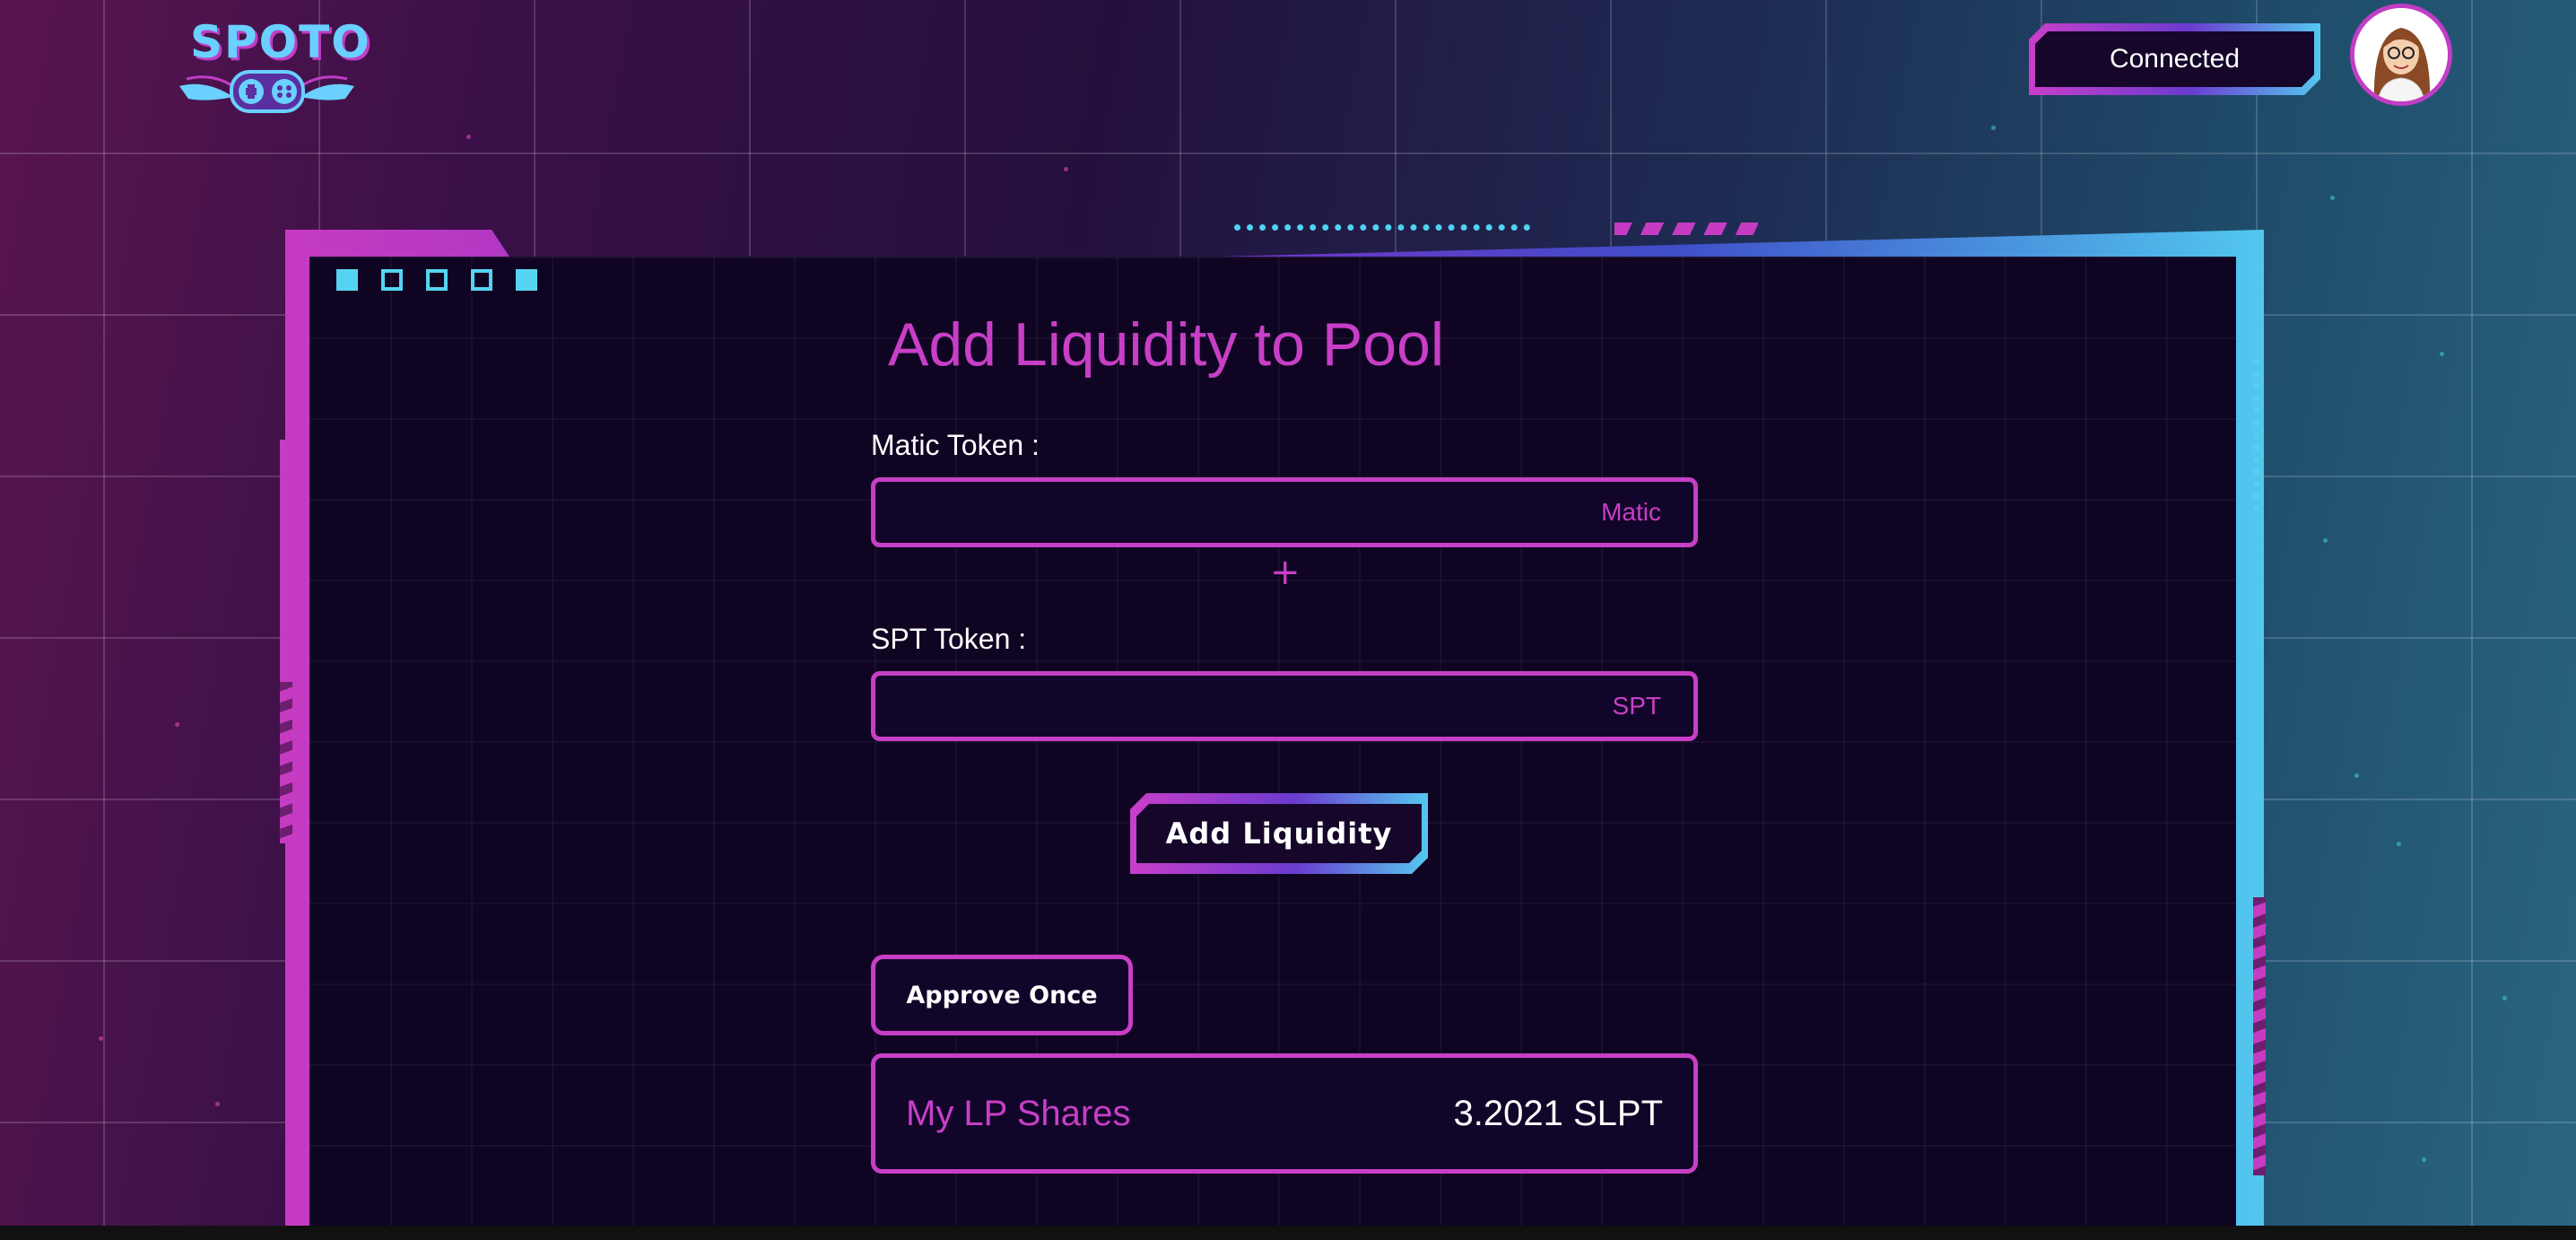 This screenshot has height=1240, width=2576. I want to click on matic-amount-input, so click(1284, 512).